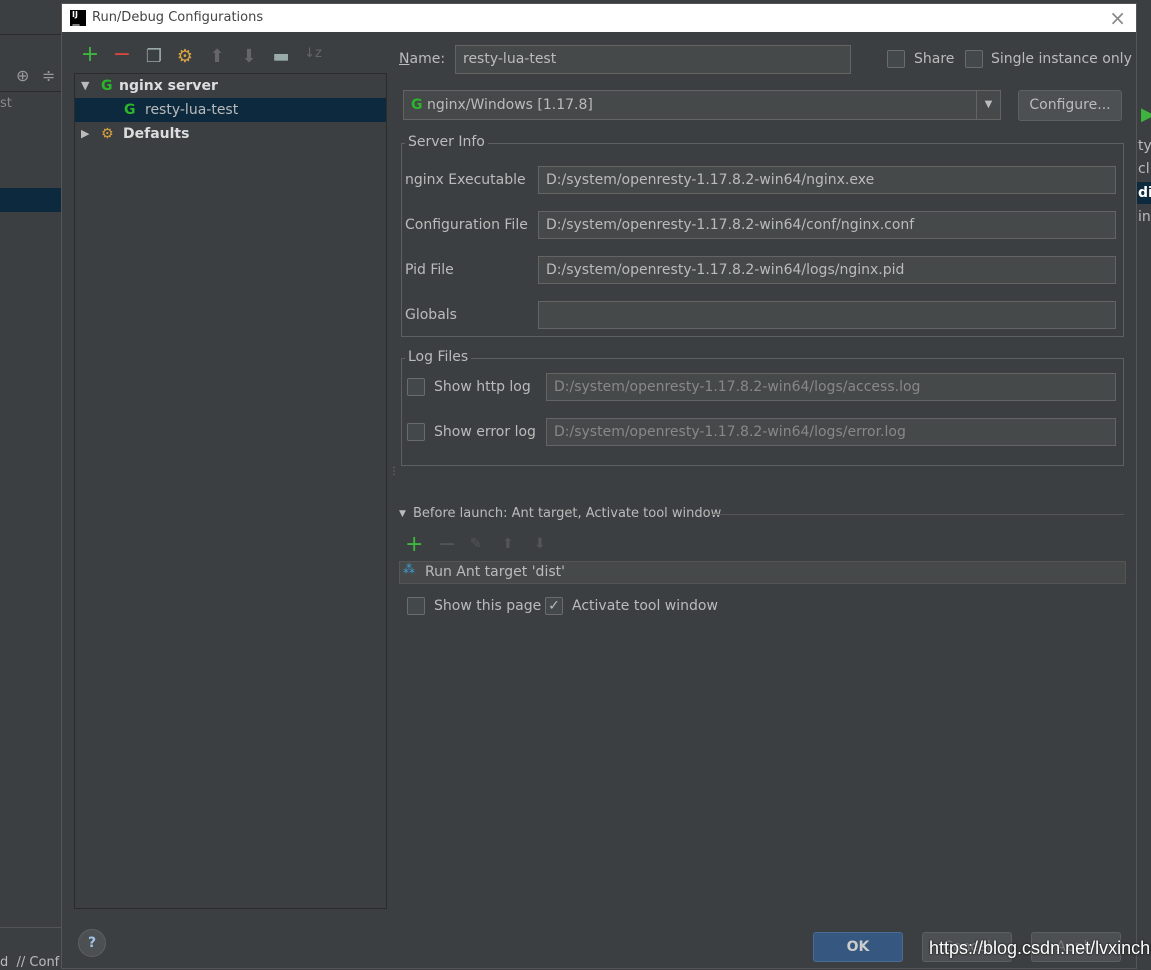 Image resolution: width=1151 pixels, height=970 pixels. I want to click on close-icon: ×, so click(1117, 18).